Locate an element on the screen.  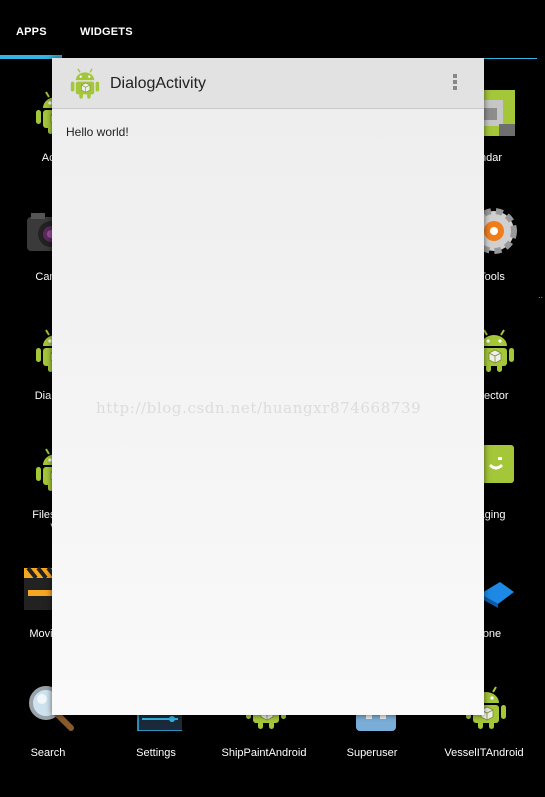
app-label: VesselITAndroid is located at coordinates (484, 753).